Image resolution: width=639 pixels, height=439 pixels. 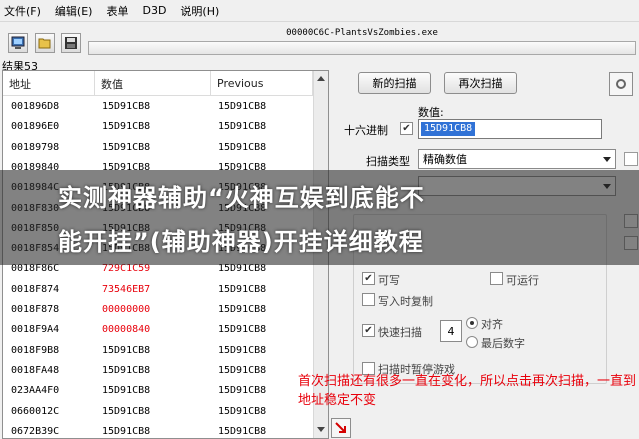 I want to click on new-scan-button: 新的扫描, so click(x=394, y=83).